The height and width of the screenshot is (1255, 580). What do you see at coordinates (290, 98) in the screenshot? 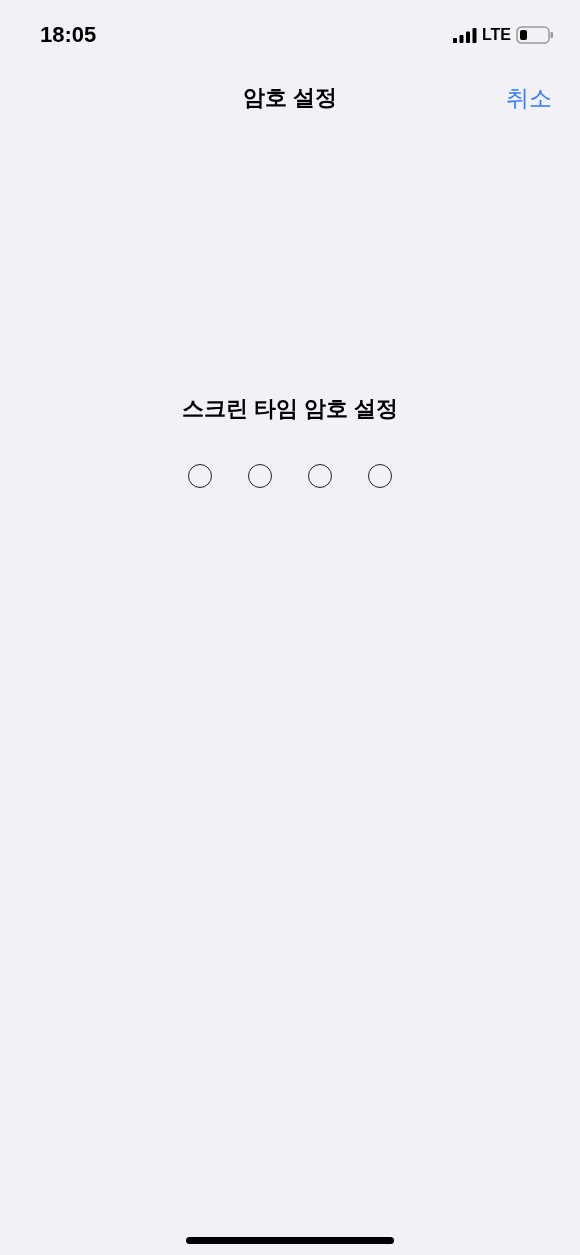
I see `nav-title: 암호 설정` at bounding box center [290, 98].